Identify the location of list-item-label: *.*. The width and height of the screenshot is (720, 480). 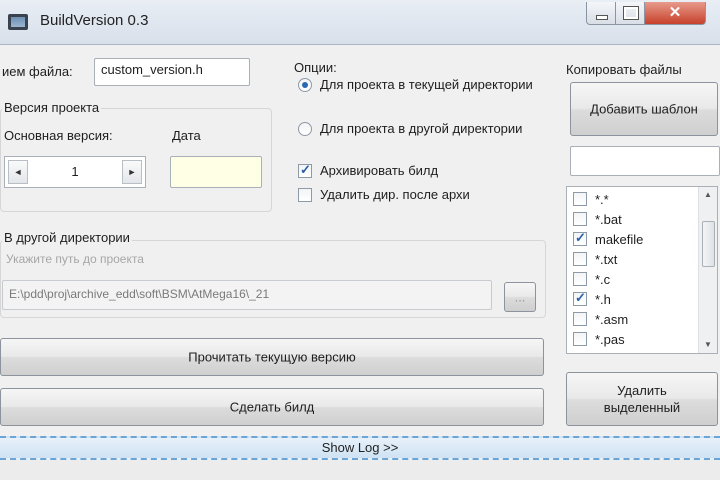
(602, 199).